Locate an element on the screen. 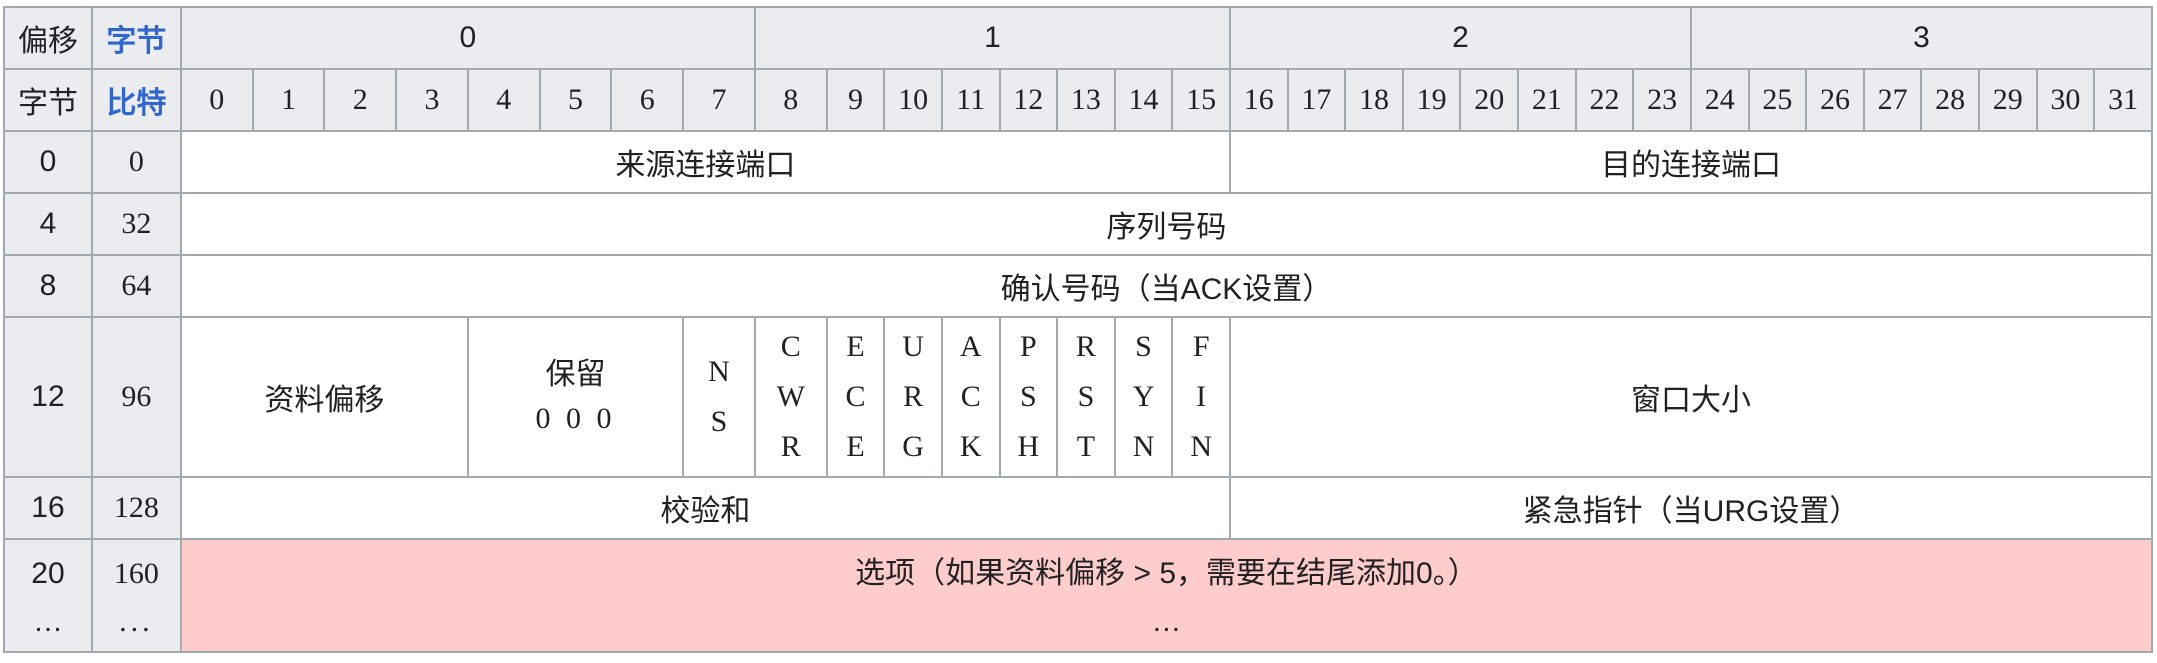  table-row: 8 64 确认号码（当ACK设置） is located at coordinates (1078, 286).